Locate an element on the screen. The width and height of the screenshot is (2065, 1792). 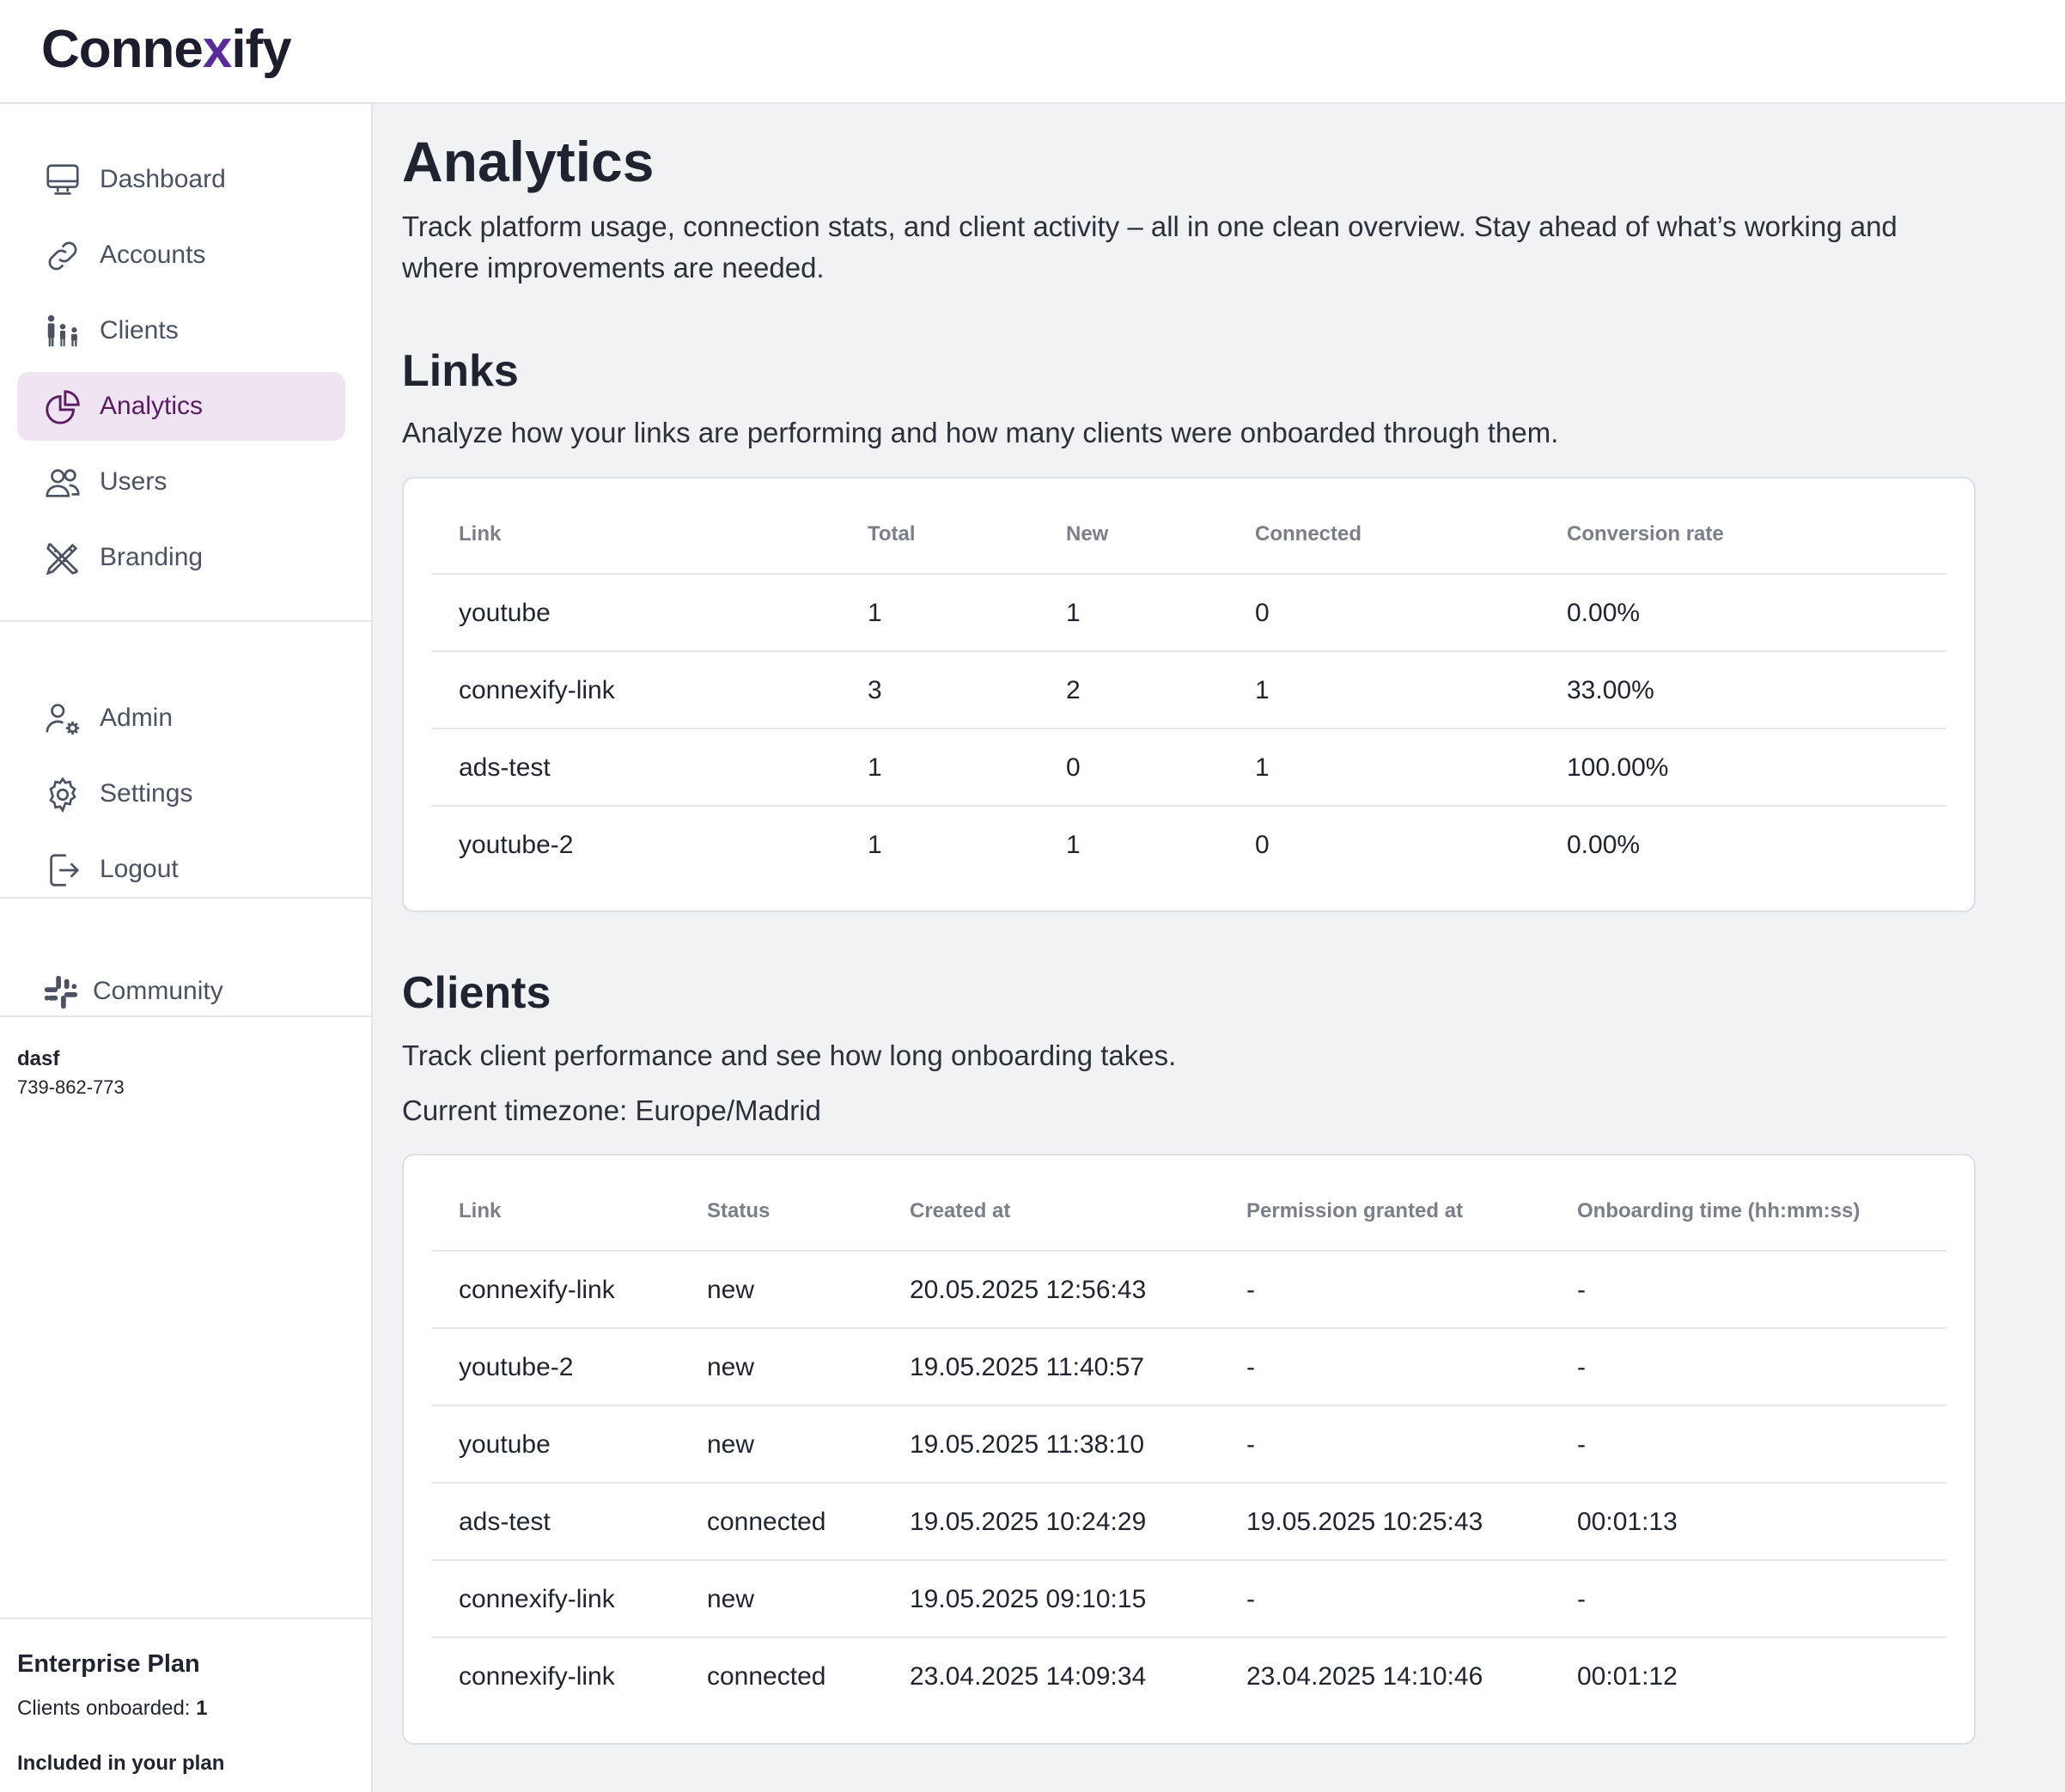
table-cell: connected is located at coordinates (766, 1676).